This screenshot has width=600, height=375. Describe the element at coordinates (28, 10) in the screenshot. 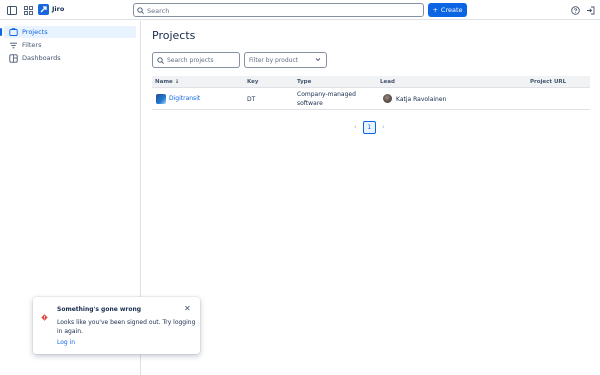

I see `app-switcher-icon` at that location.